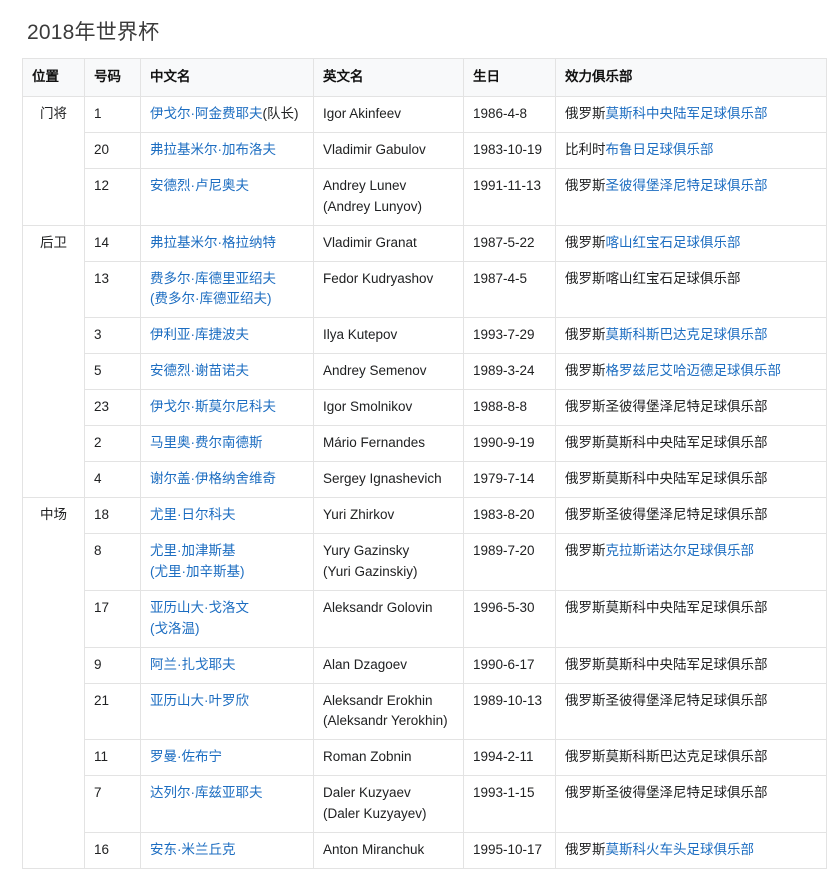 The image size is (835, 869). I want to click on shirt-number-cell: 13, so click(112, 289).